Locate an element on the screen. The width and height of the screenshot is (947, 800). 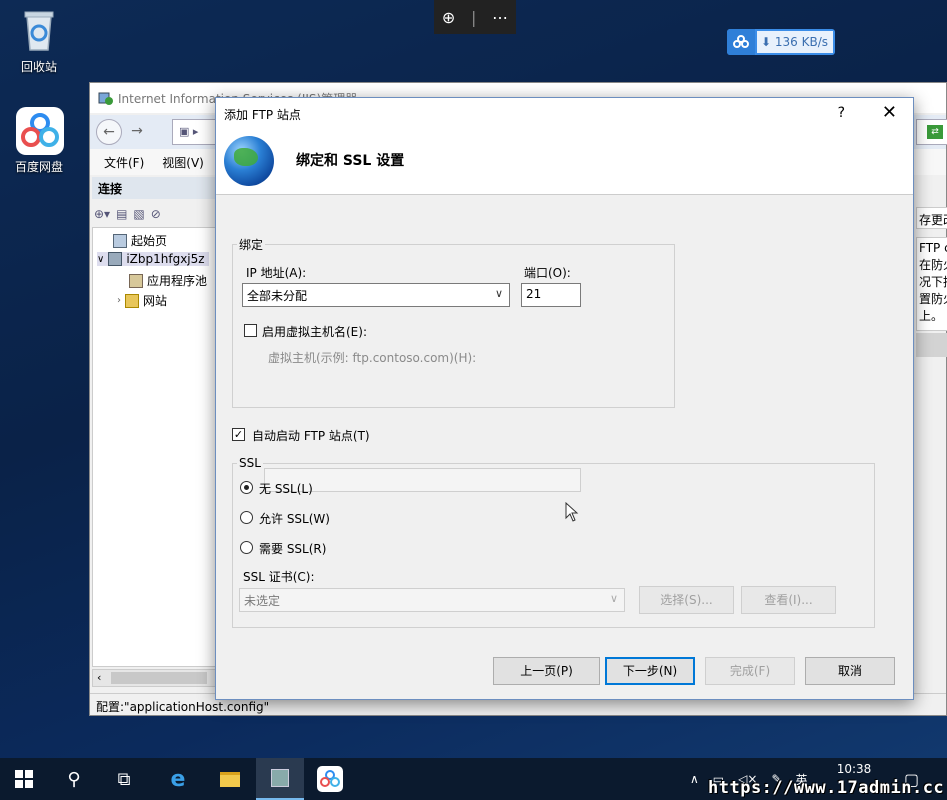
mouse-cursor-icon is located at coordinates (572, 512).